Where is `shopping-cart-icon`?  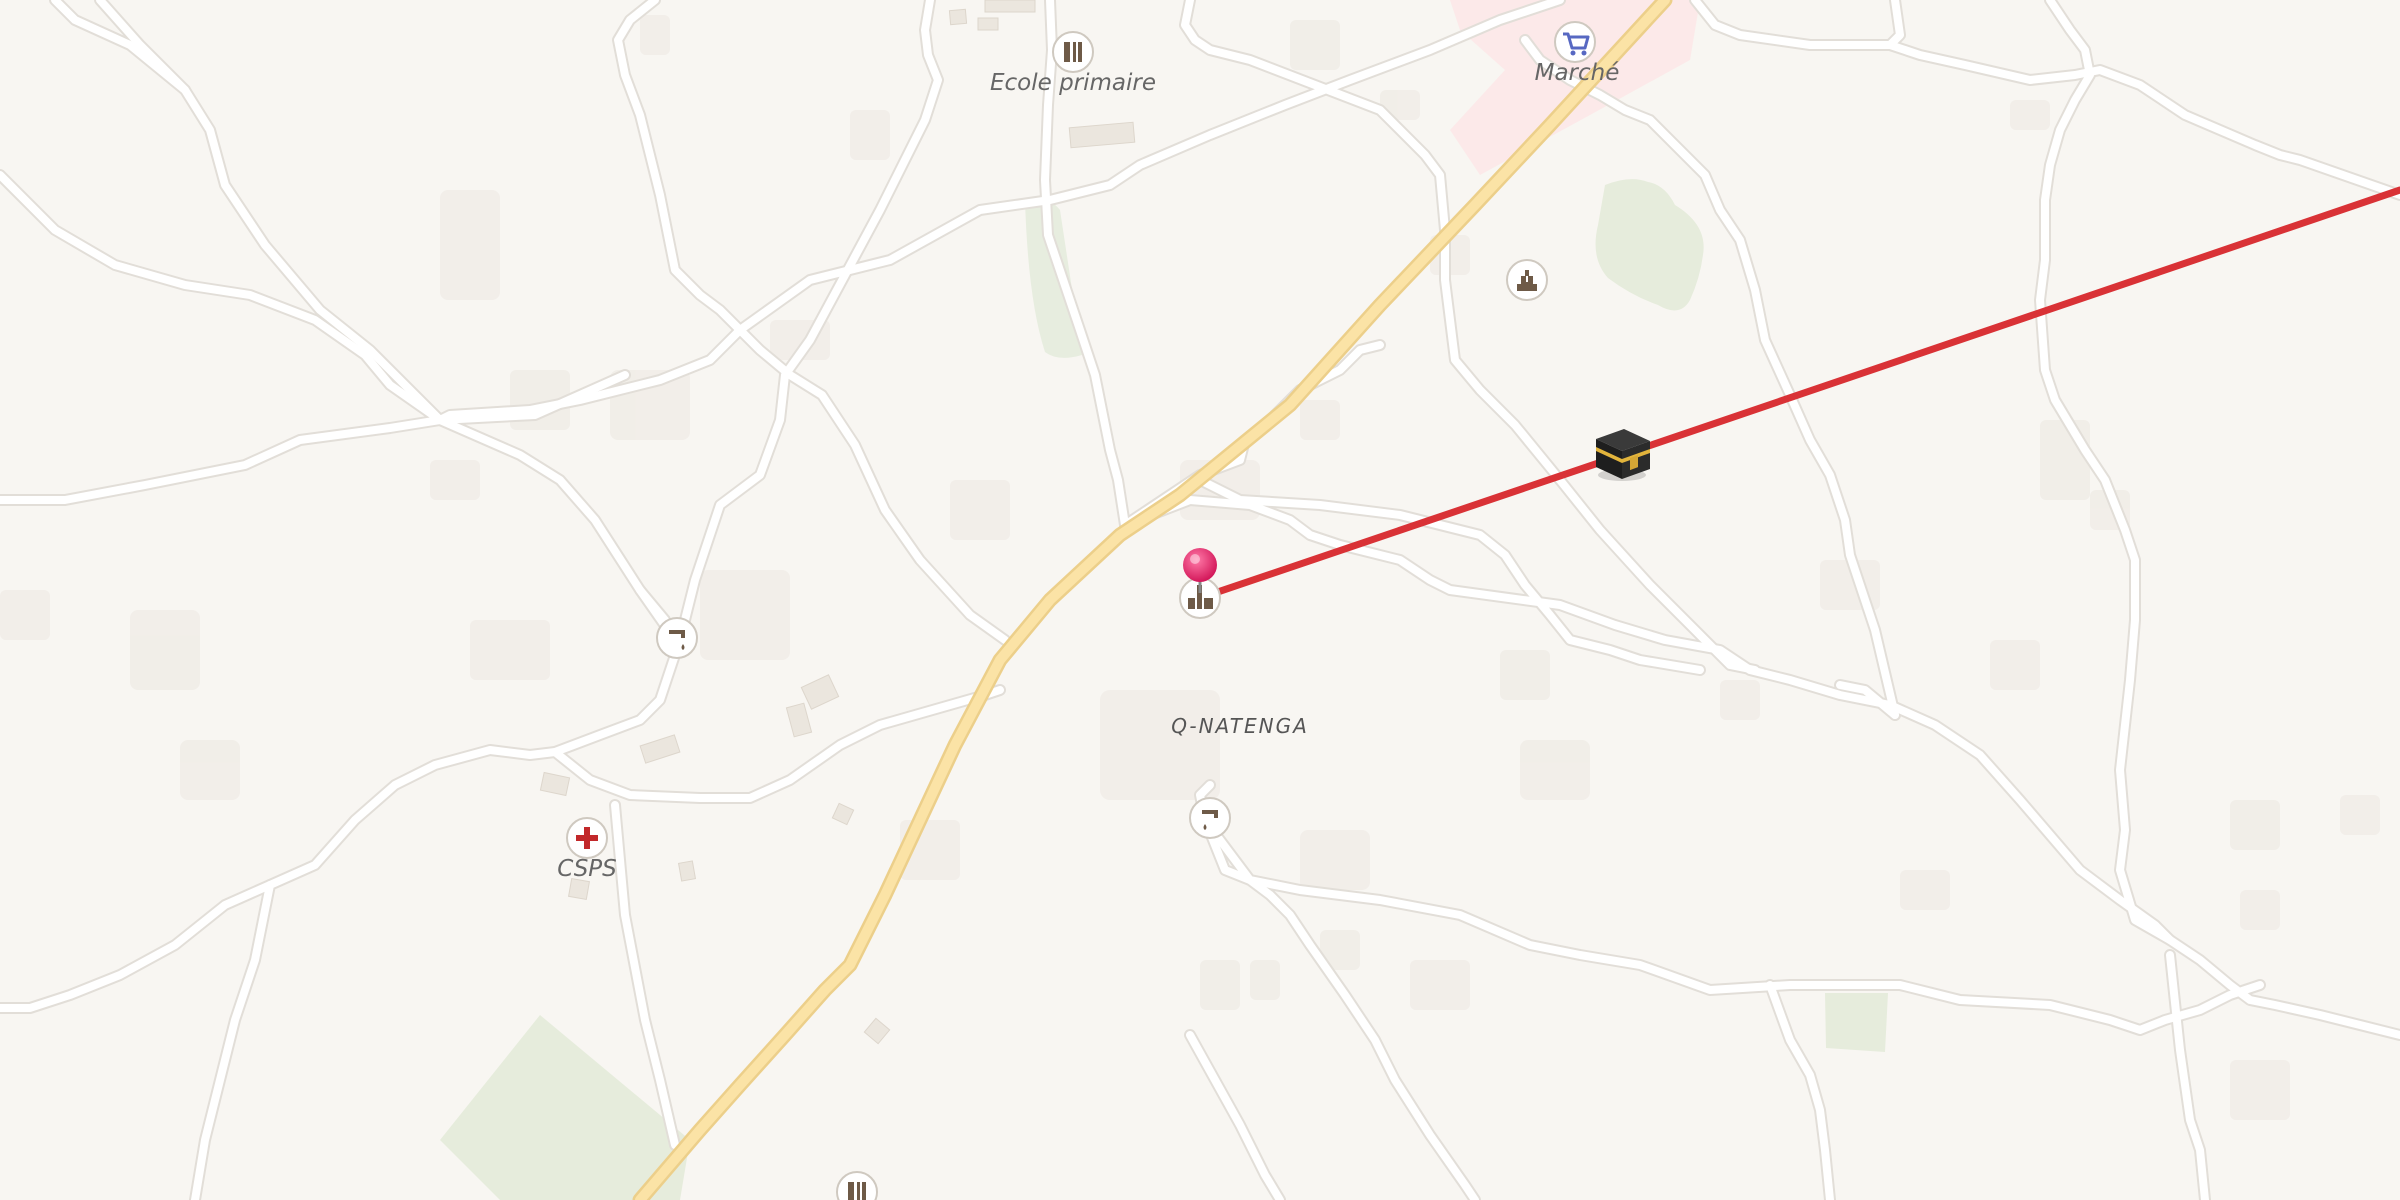
shopping-cart-icon is located at coordinates (1575, 42).